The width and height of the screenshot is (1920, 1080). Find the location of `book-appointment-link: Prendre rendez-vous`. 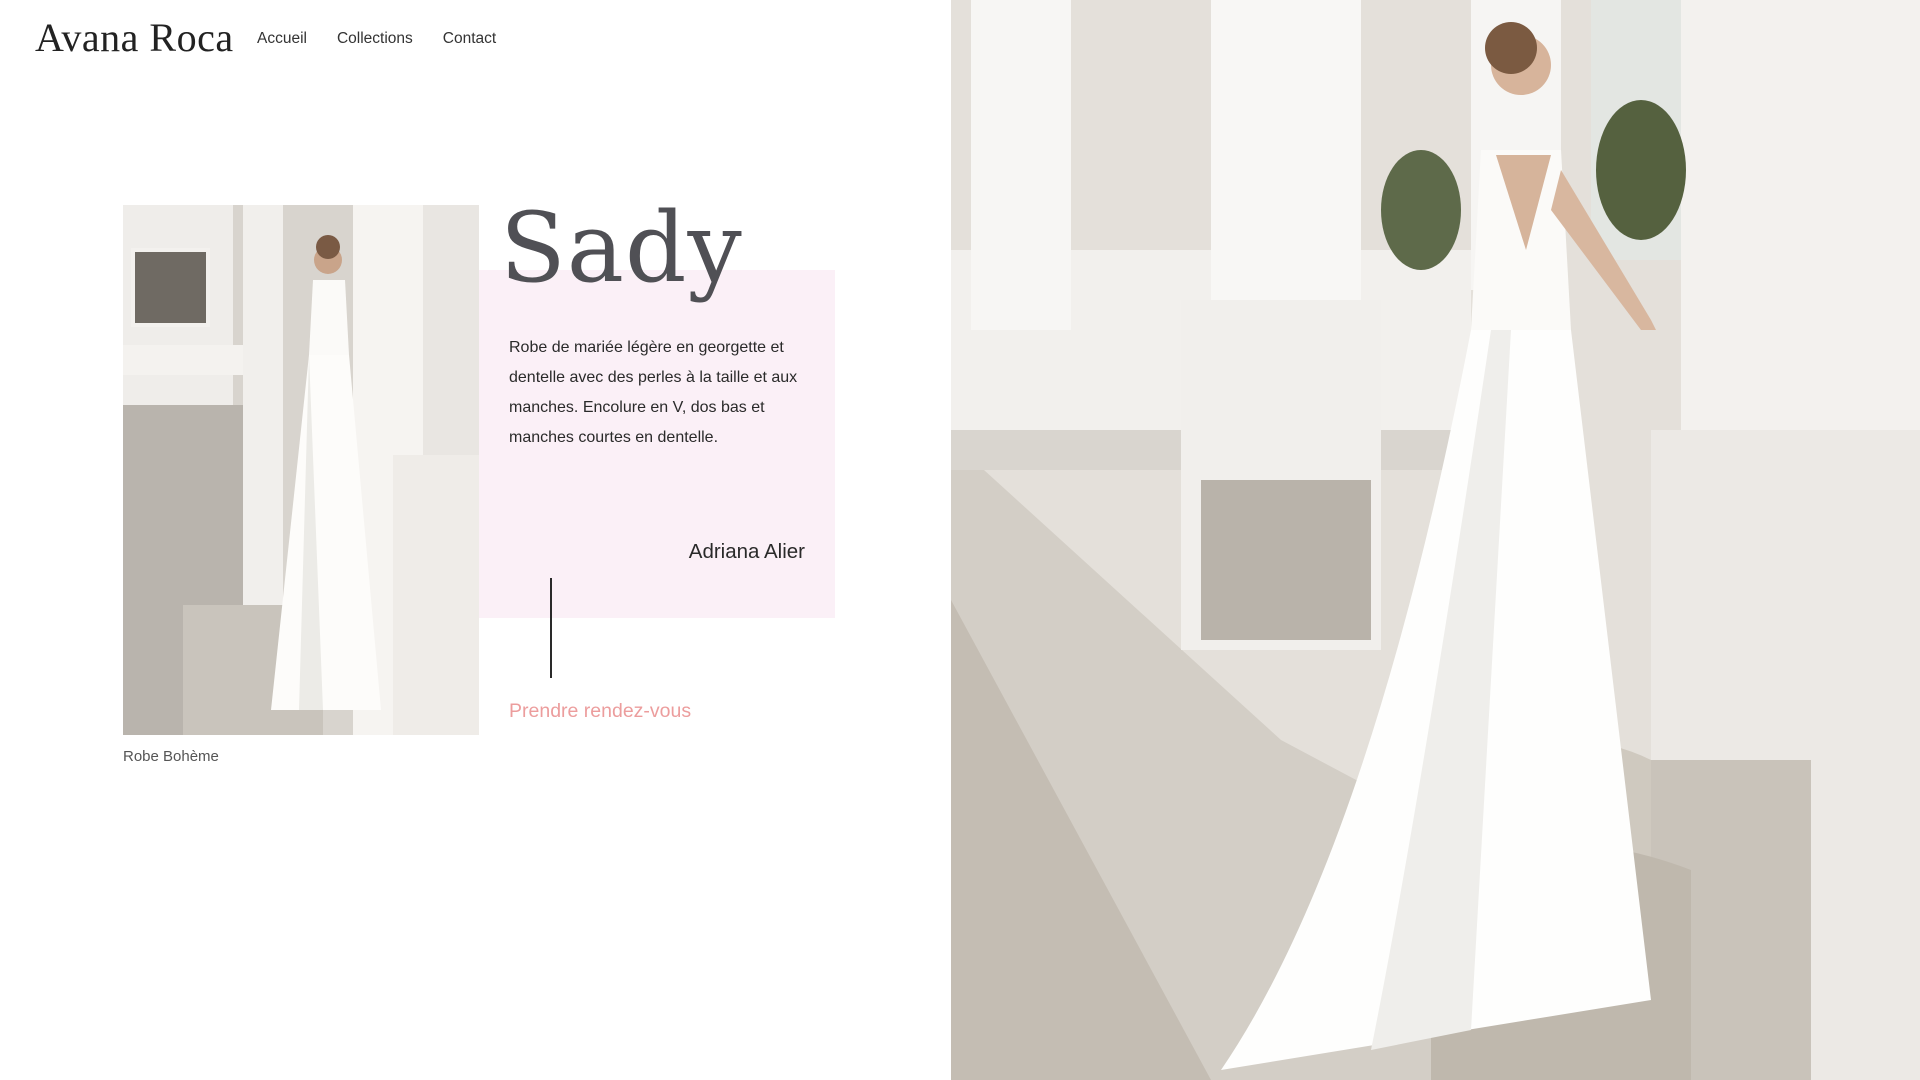

book-appointment-link: Prendre rendez-vous is located at coordinates (600, 711).